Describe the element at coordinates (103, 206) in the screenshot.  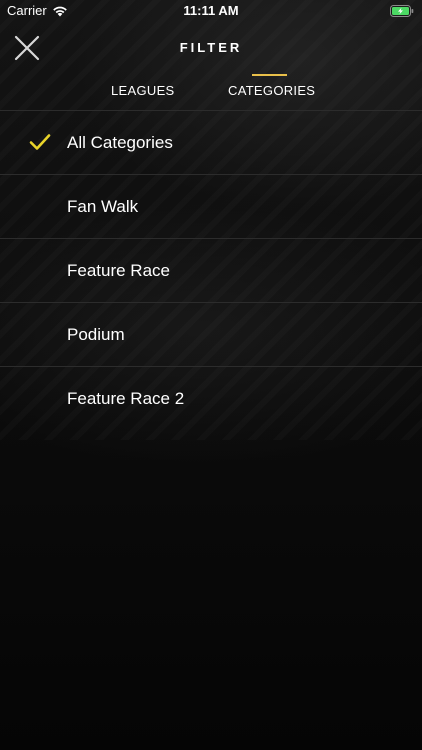
I see `list-item-label: Fan Walk` at that location.